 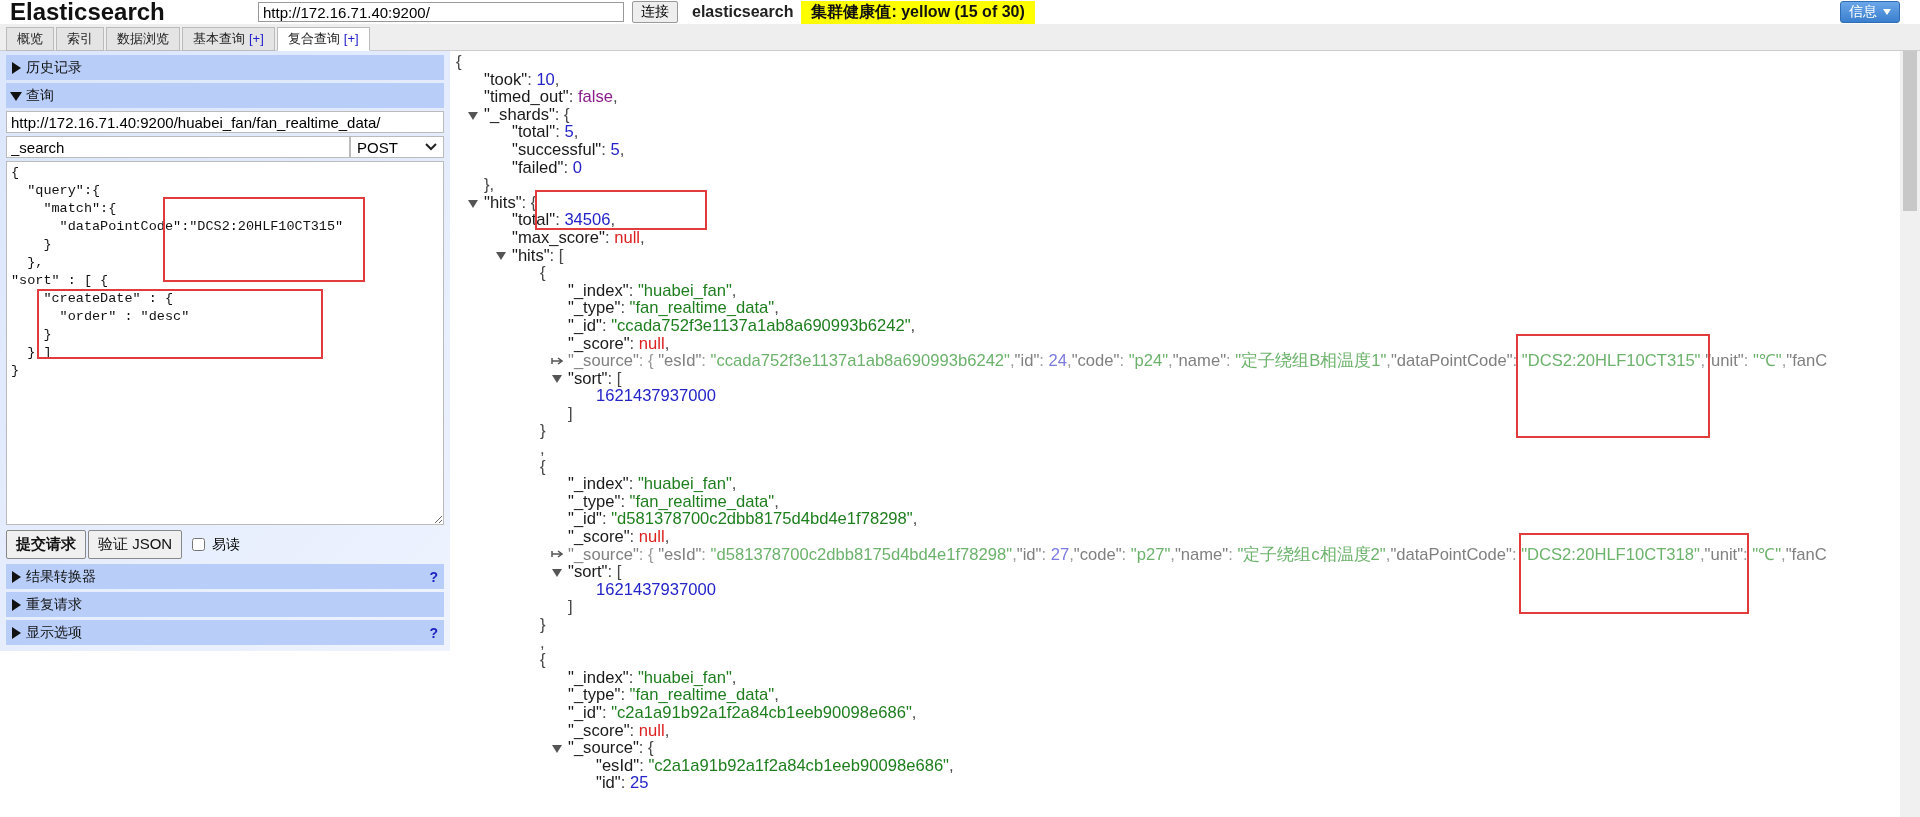 I want to click on json-line: "_id": "ccada752f3e1137a1ab8a690993b6242",, so click(x=742, y=325).